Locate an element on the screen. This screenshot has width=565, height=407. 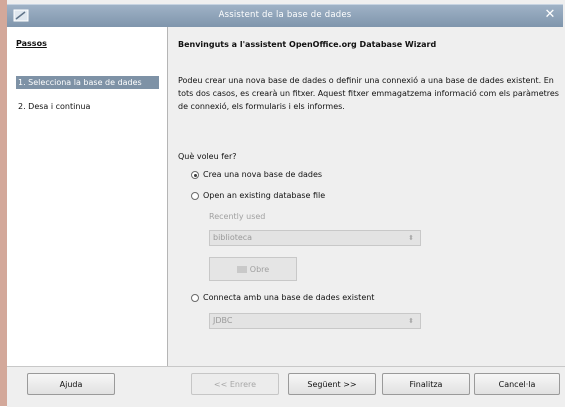
step-select-database: 1. Selecciona la base de dades is located at coordinates (87, 82).